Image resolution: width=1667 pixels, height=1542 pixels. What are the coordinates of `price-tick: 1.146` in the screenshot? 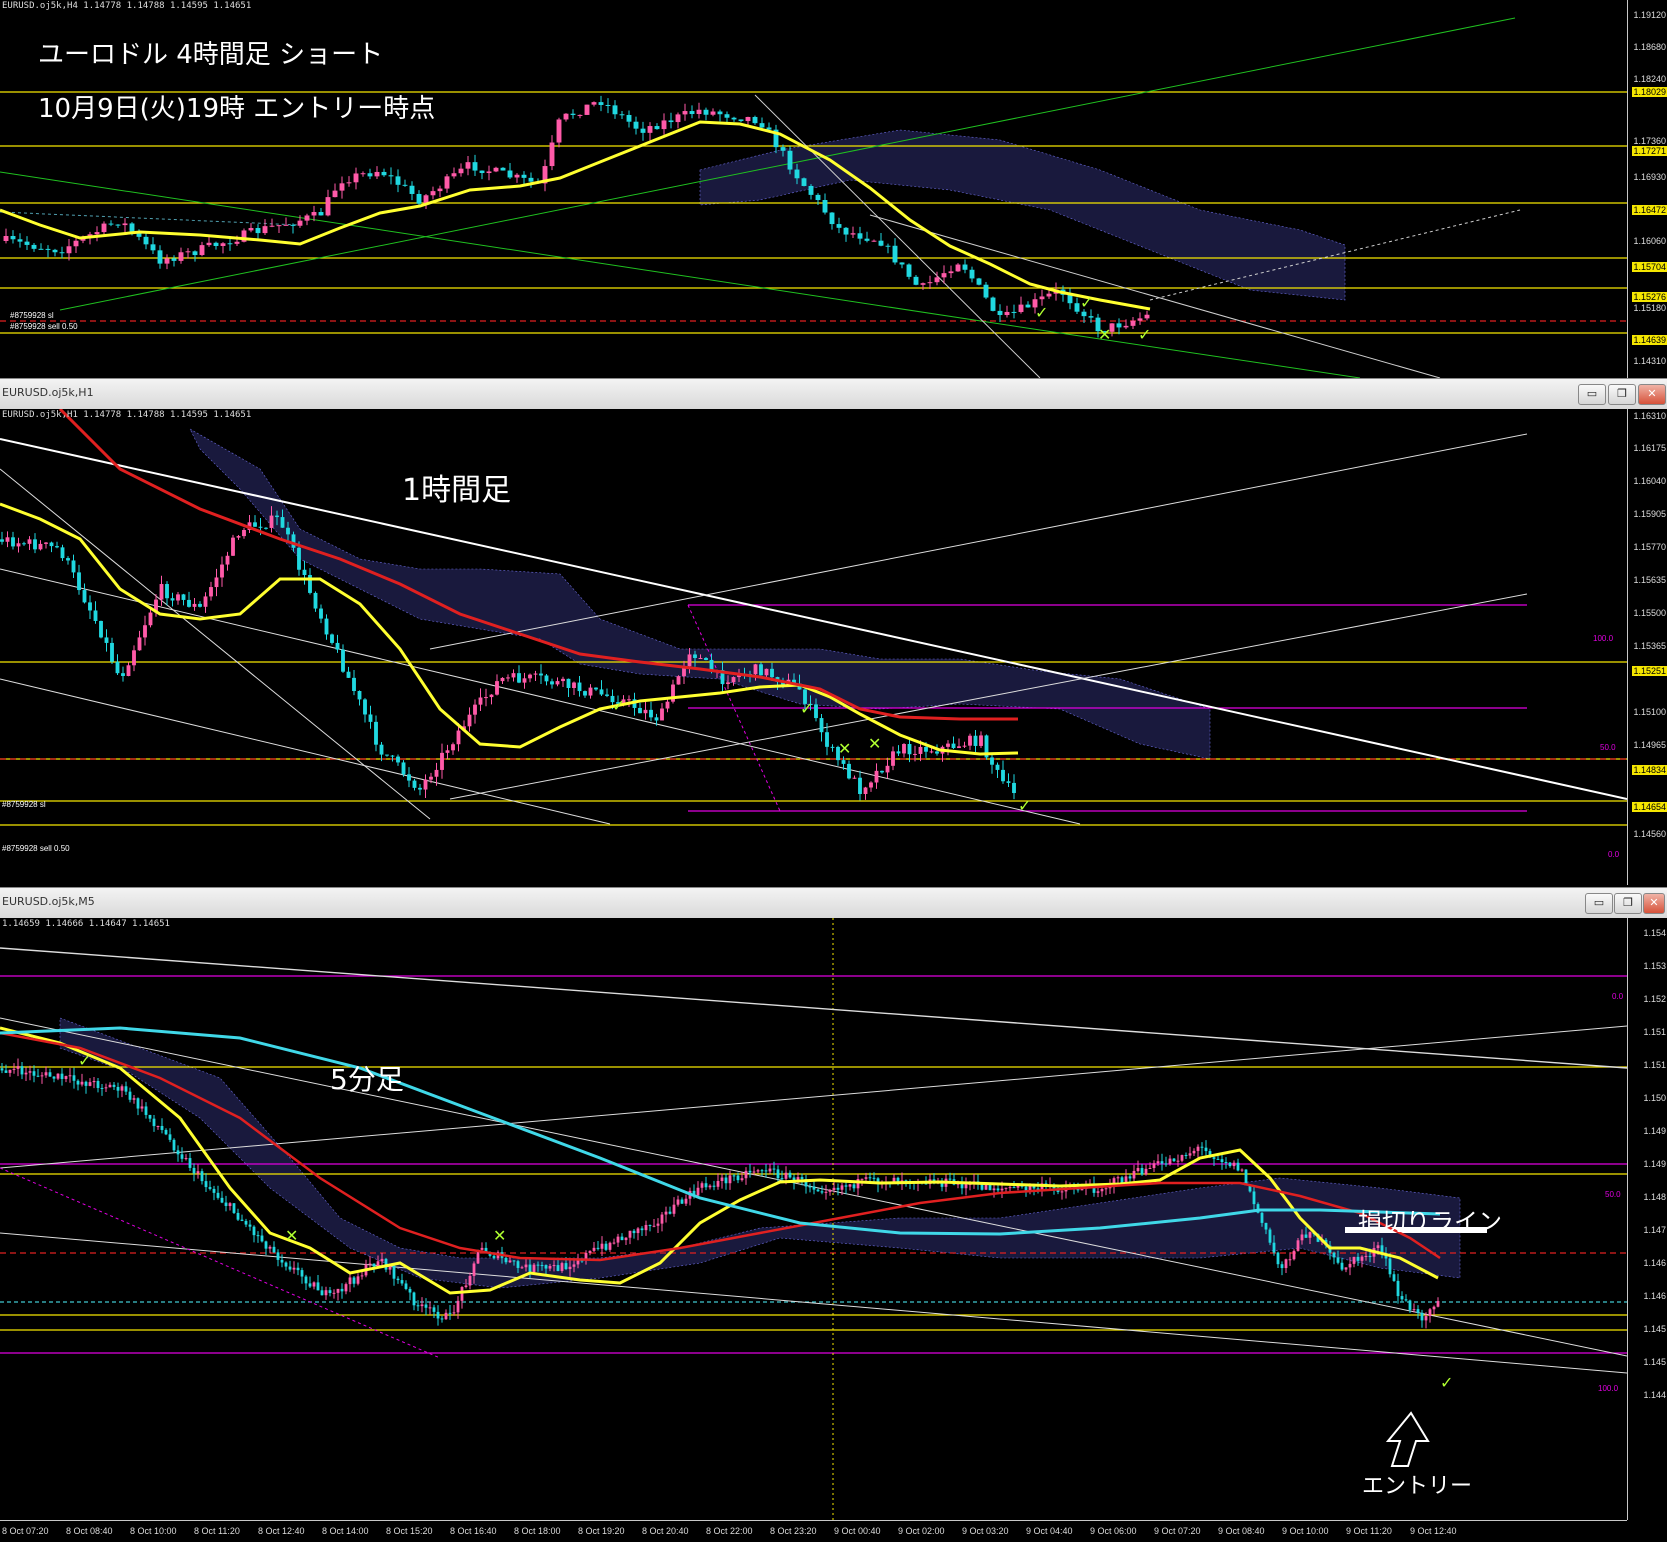 It's located at (1654, 1263).